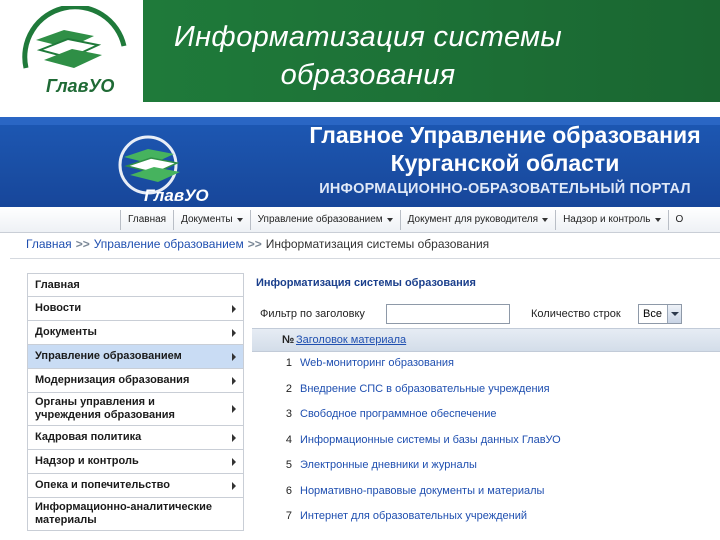 Image resolution: width=720 pixels, height=540 pixels. What do you see at coordinates (170, 168) in the screenshot?
I see `portal-logo: ГлавУО` at bounding box center [170, 168].